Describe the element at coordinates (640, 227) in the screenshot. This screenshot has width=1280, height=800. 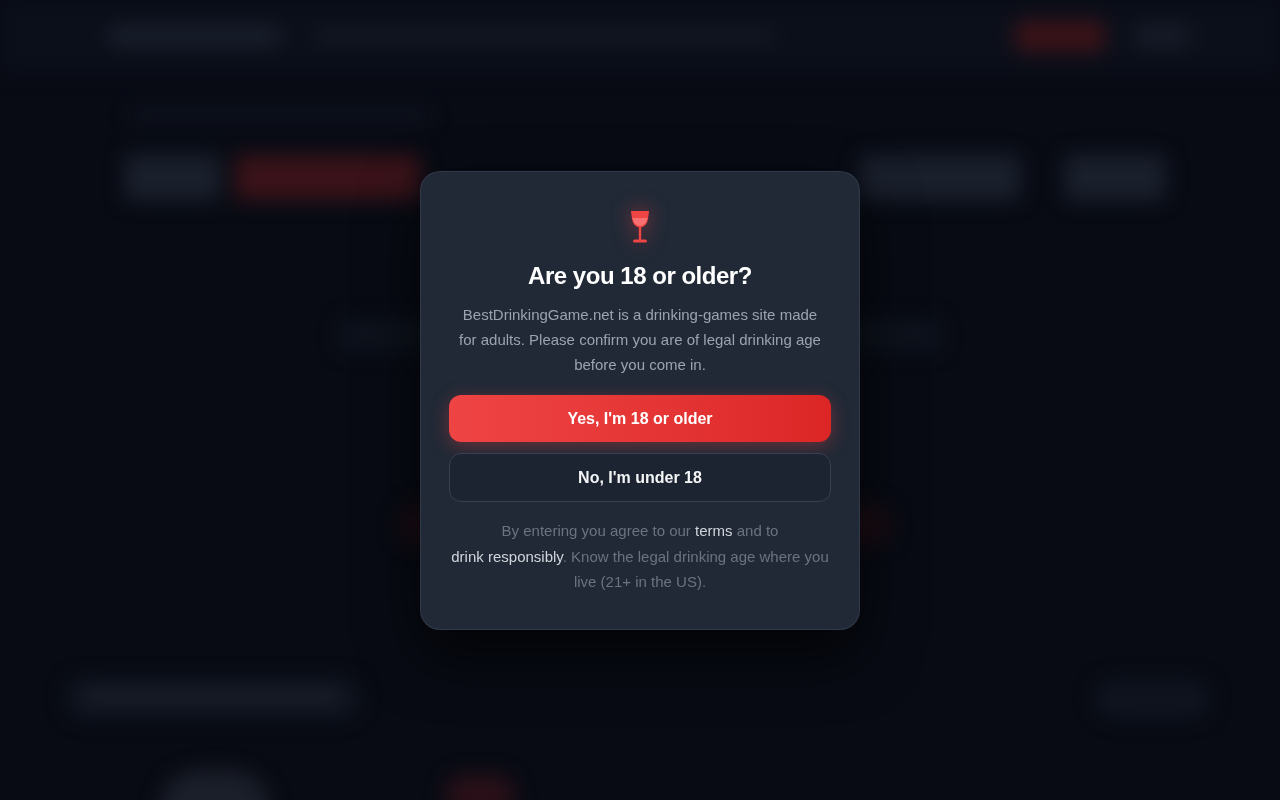
I see `wine-glass-icon` at that location.